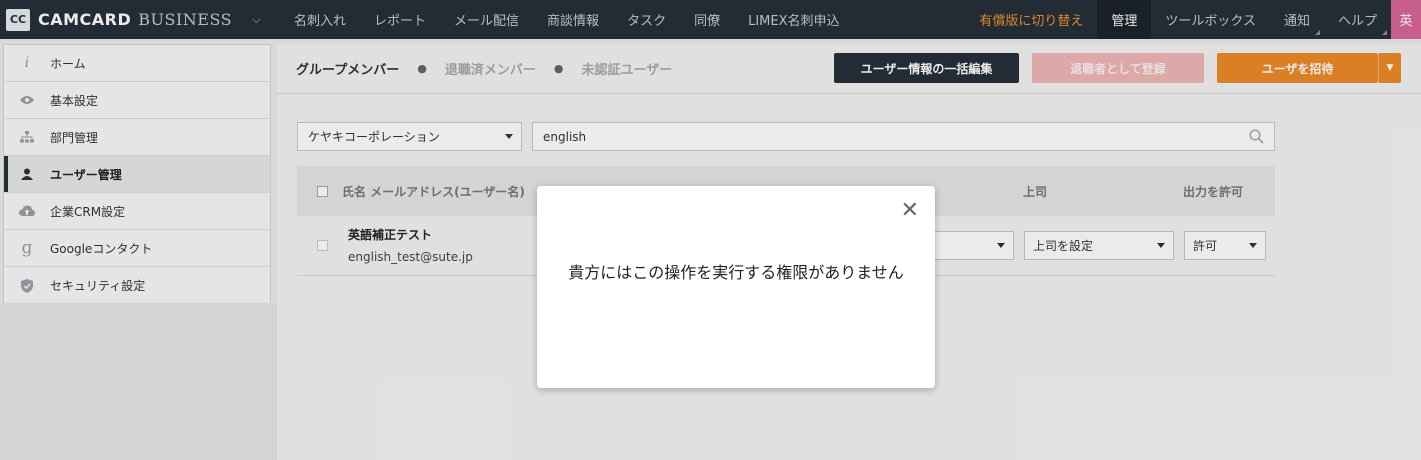  I want to click on dialog-message: 貴方にはこの操作を実行する権限がありません, so click(736, 272).